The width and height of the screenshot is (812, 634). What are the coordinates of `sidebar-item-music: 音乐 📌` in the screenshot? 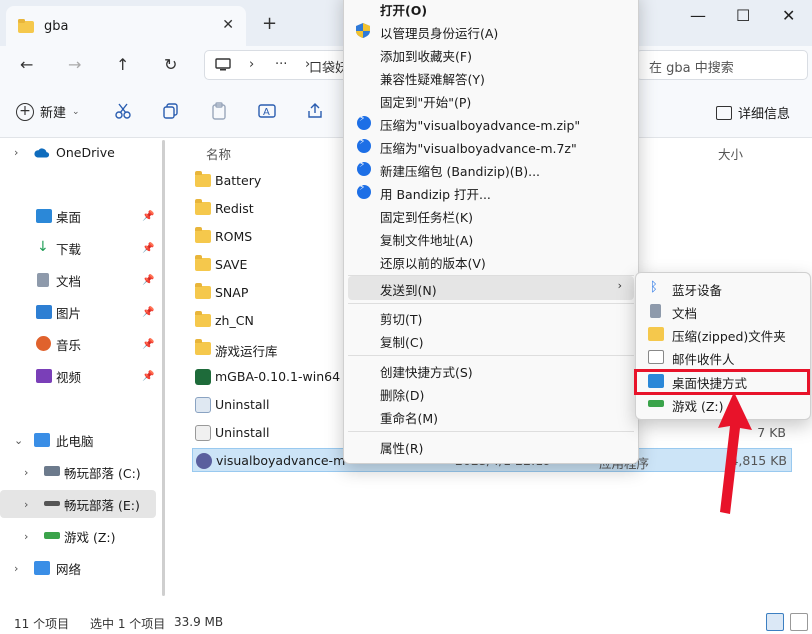 It's located at (78, 344).